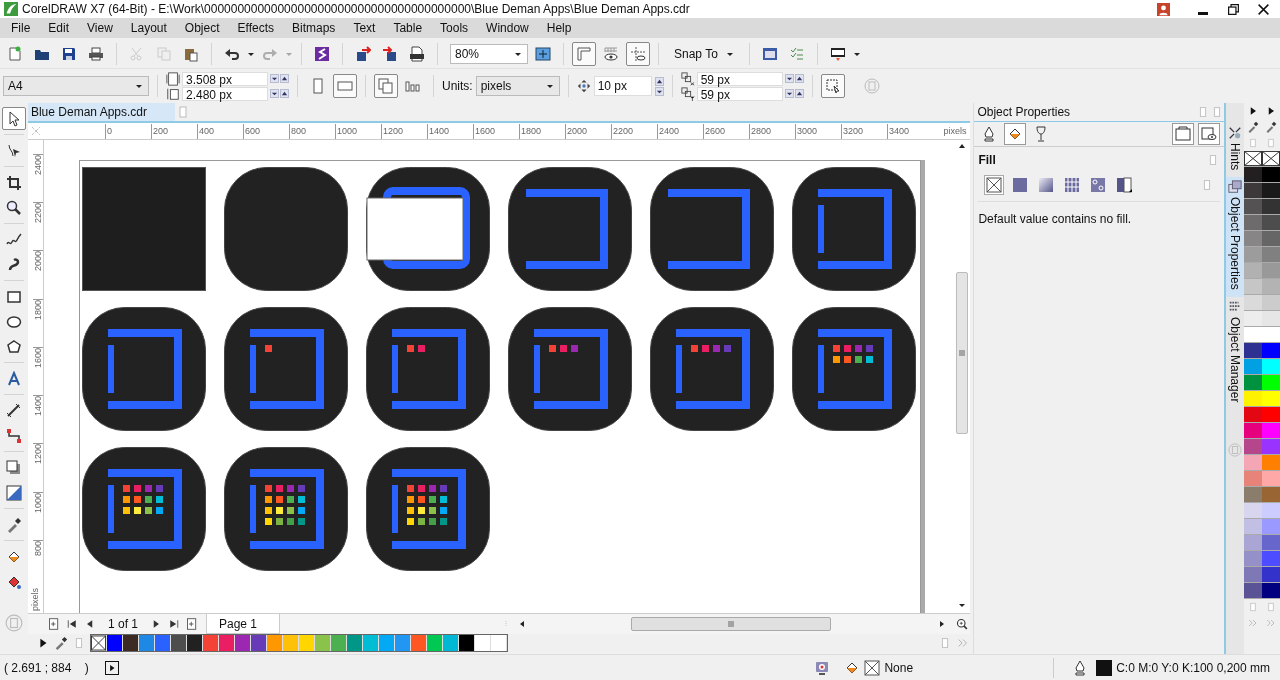 The width and height of the screenshot is (1280, 680). What do you see at coordinates (356, 9) in the screenshot?
I see `window-title: CorelDRAW X7 (64-Bit) - E:\Work\0000000000000000000000000000000000000000\Blue Deman Apps\Blue Deman Apps.cdr` at bounding box center [356, 9].